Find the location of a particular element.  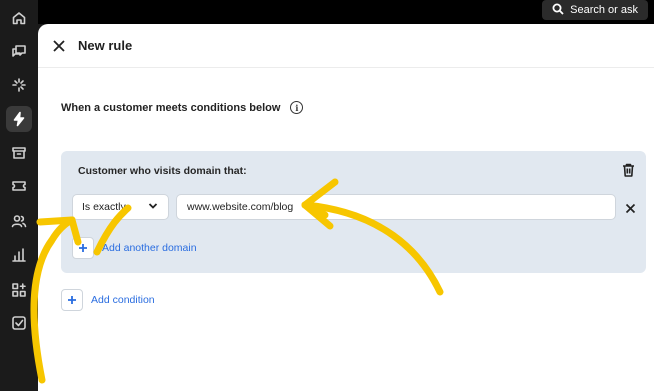

home-icon is located at coordinates (19, 18).